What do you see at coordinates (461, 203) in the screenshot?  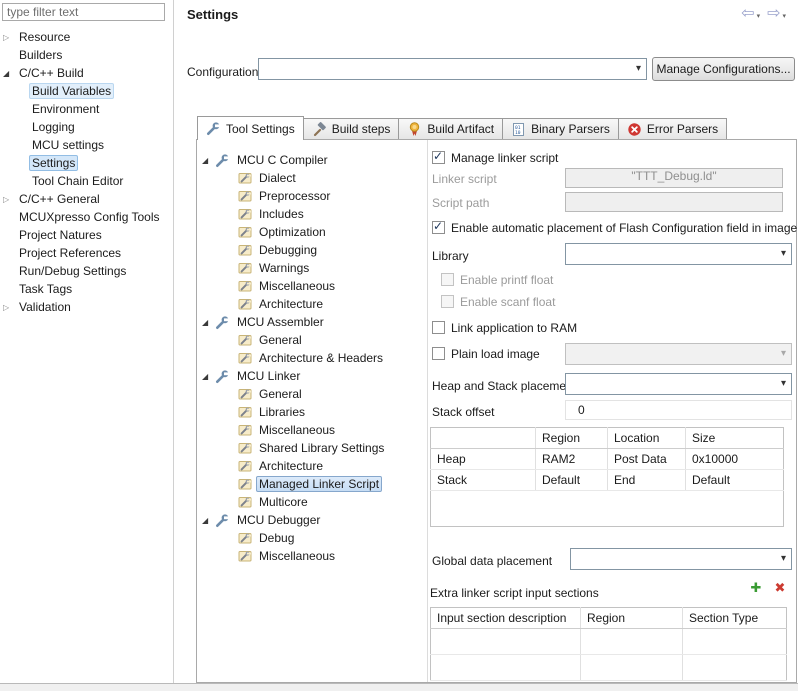 I see `script-path-label: Script path` at bounding box center [461, 203].